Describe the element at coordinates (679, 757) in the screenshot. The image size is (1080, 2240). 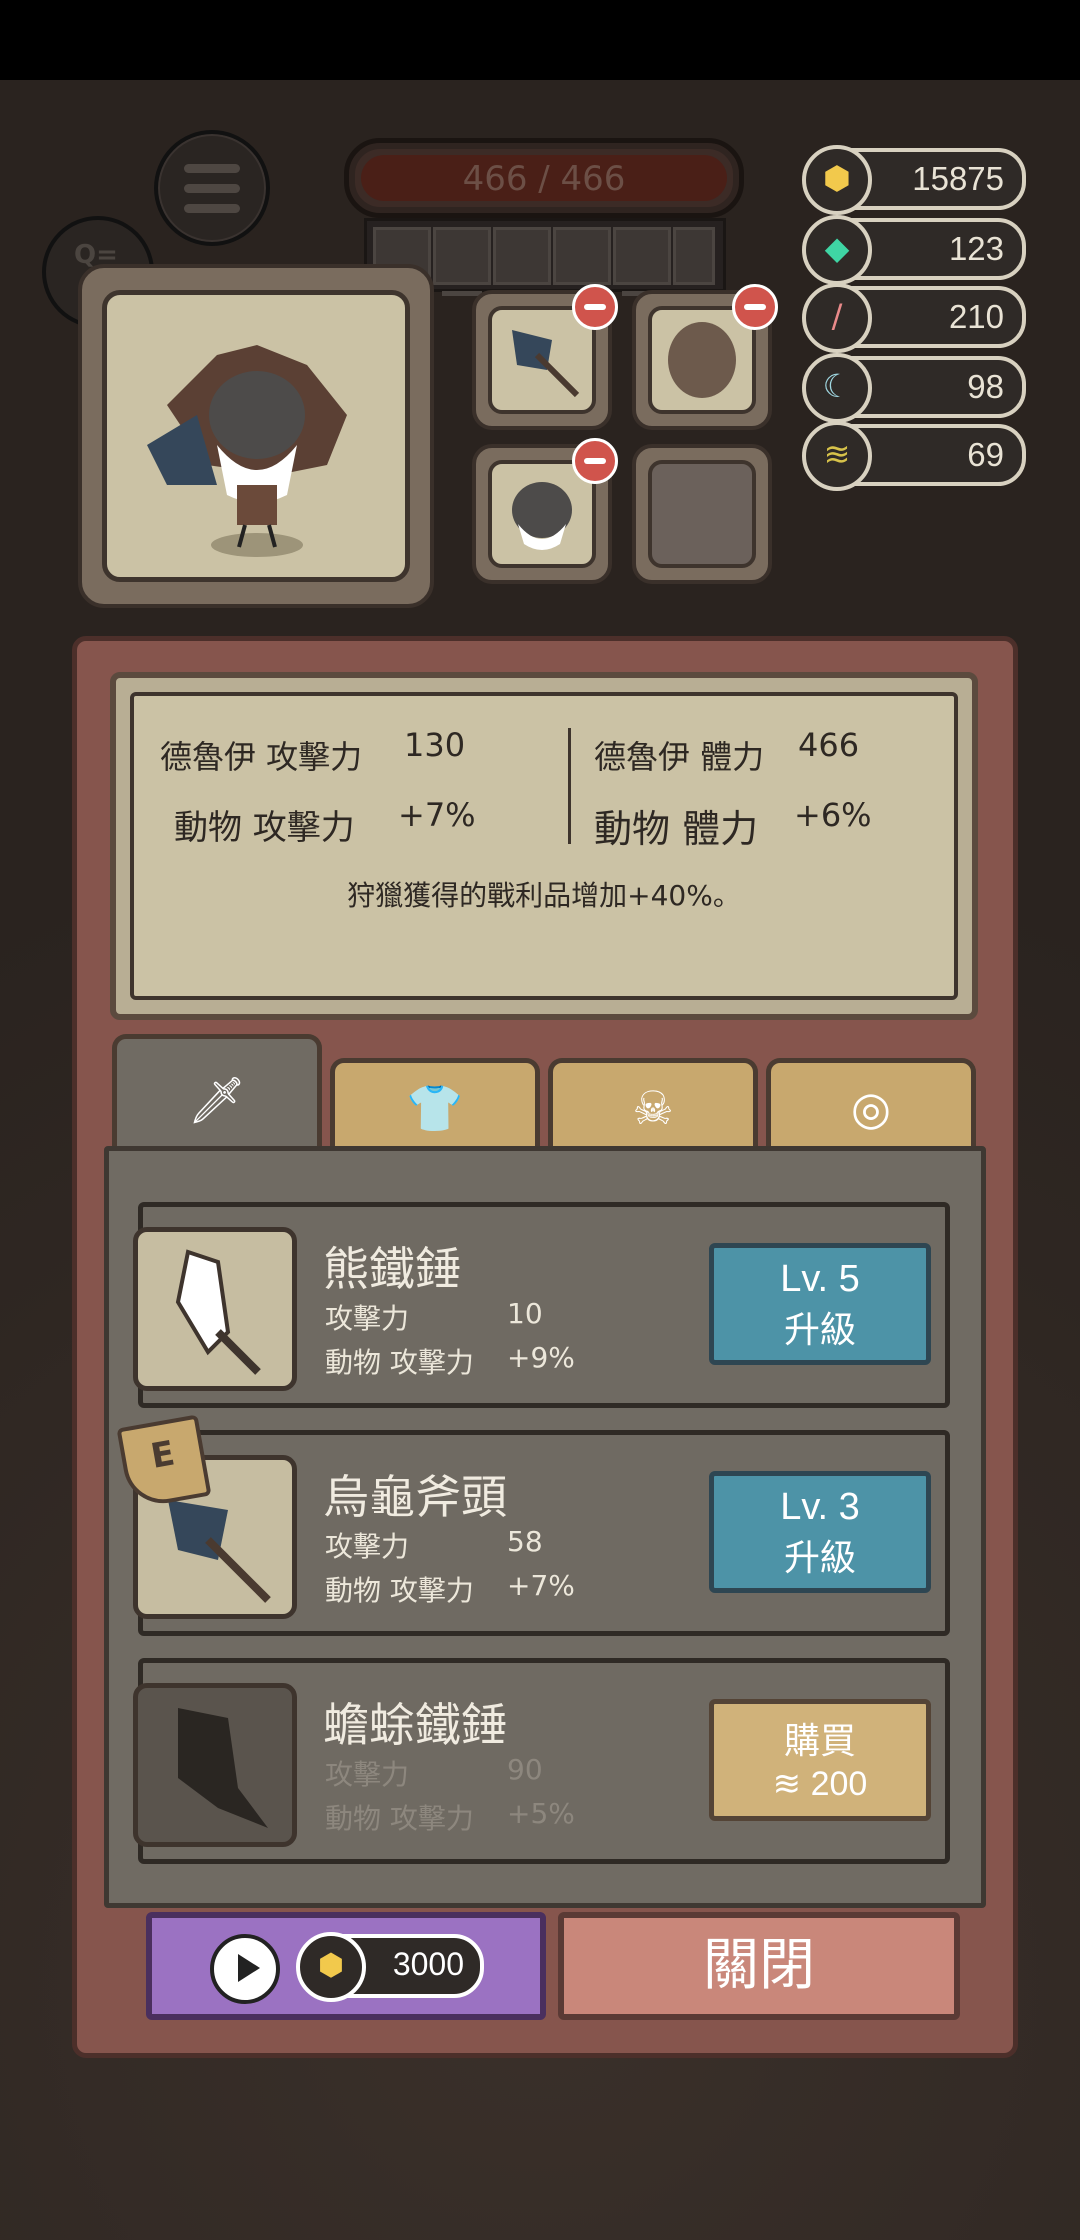
I see `druid-hp-label: 德魯伊 體力` at that location.